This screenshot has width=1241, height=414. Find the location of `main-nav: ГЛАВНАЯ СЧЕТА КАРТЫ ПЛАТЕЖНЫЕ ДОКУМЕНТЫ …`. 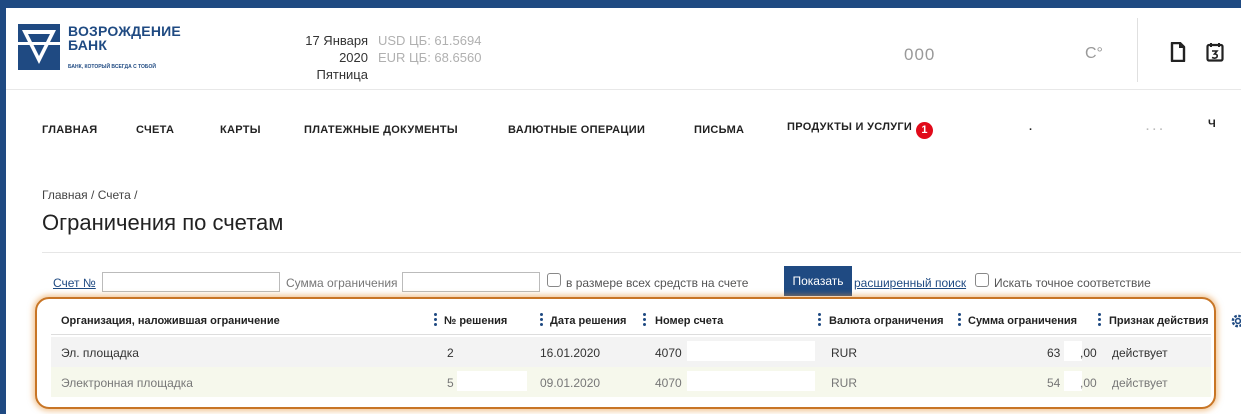

main-nav: ГЛАВНАЯ СЧЕТА КАРТЫ ПЛАТЕЖНЫЕ ДОКУМЕНТЫ … is located at coordinates (623, 133).